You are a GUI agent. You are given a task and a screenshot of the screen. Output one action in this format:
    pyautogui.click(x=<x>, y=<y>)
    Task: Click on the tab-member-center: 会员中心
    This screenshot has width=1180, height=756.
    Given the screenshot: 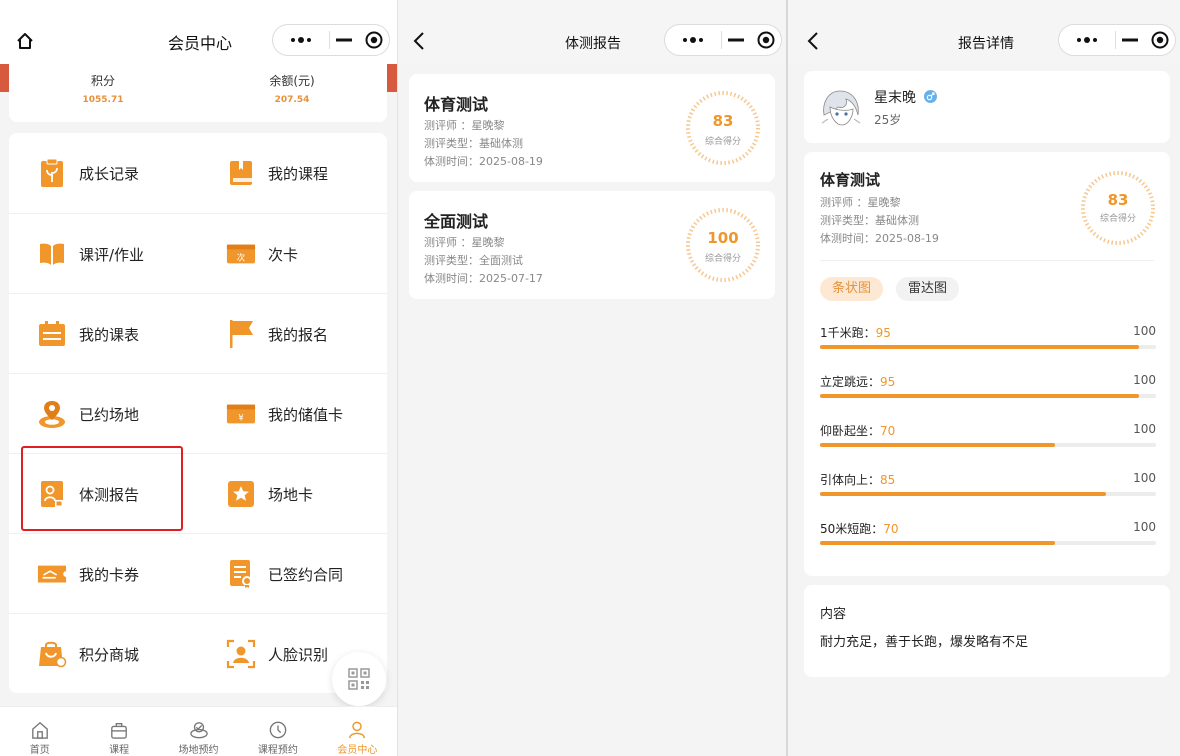 What is the action you would take?
    pyautogui.click(x=357, y=731)
    